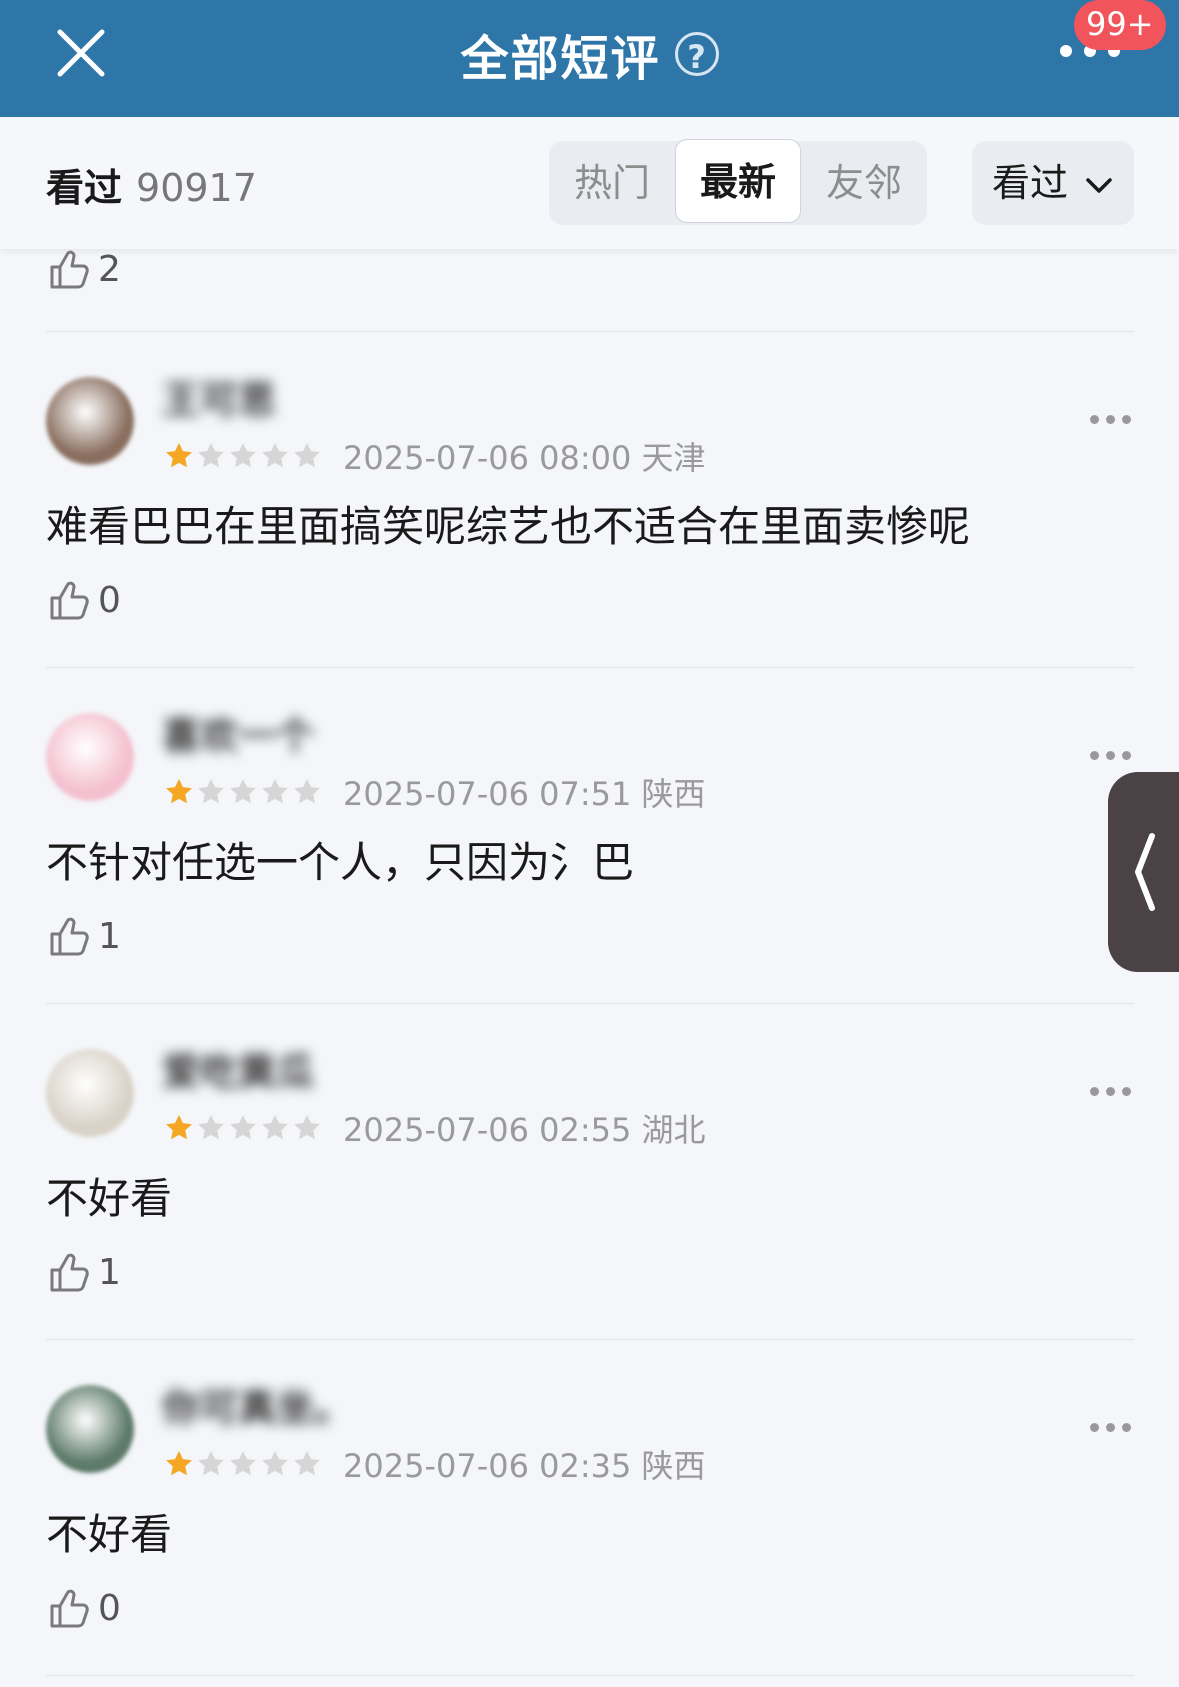 This screenshot has height=1687, width=1179. I want to click on username: 王可思, so click(247, 397).